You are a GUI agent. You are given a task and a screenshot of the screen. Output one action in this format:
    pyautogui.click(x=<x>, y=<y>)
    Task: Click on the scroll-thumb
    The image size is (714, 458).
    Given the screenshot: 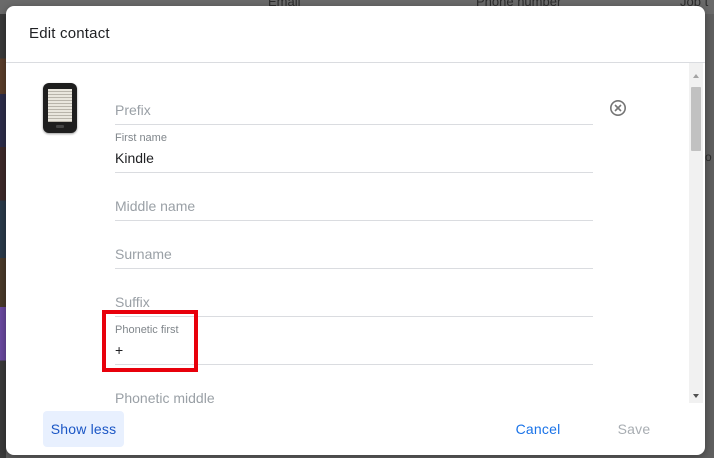 What is the action you would take?
    pyautogui.click(x=696, y=119)
    